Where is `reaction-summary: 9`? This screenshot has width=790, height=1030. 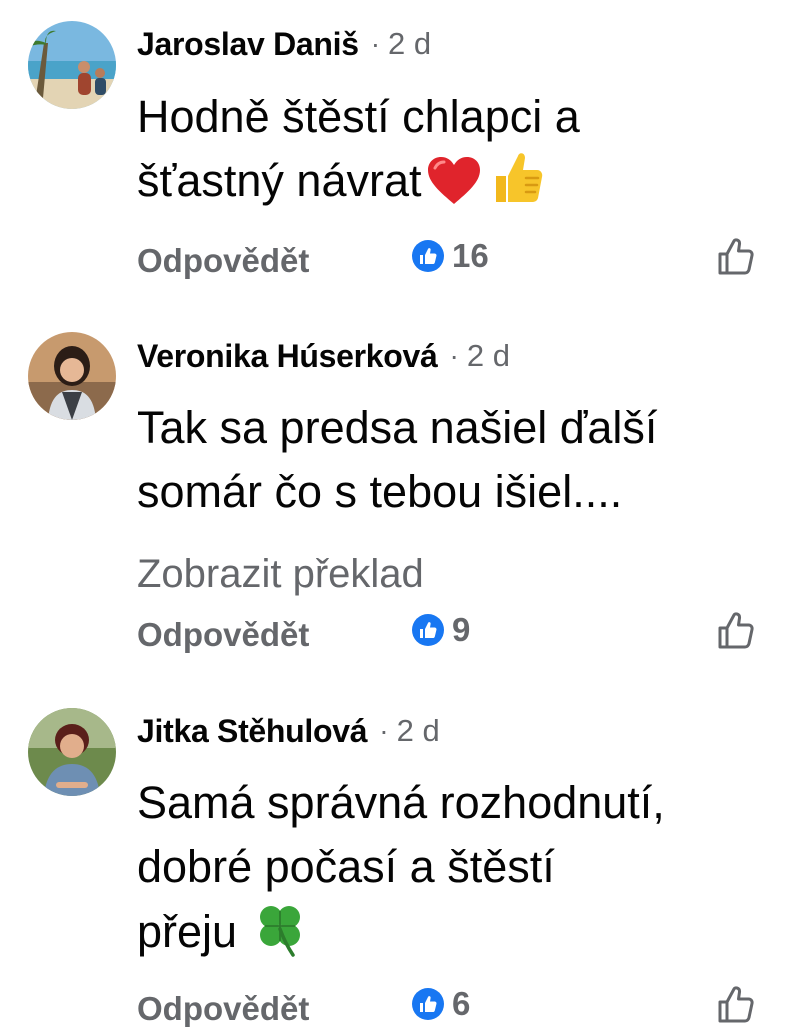
reaction-summary: 9 is located at coordinates (441, 630).